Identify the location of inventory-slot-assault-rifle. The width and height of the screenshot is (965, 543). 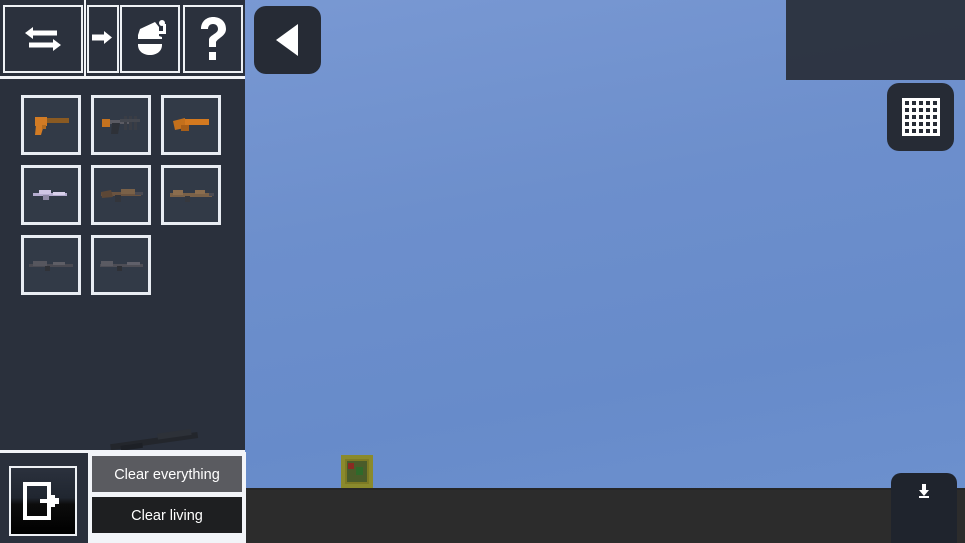
(121, 195).